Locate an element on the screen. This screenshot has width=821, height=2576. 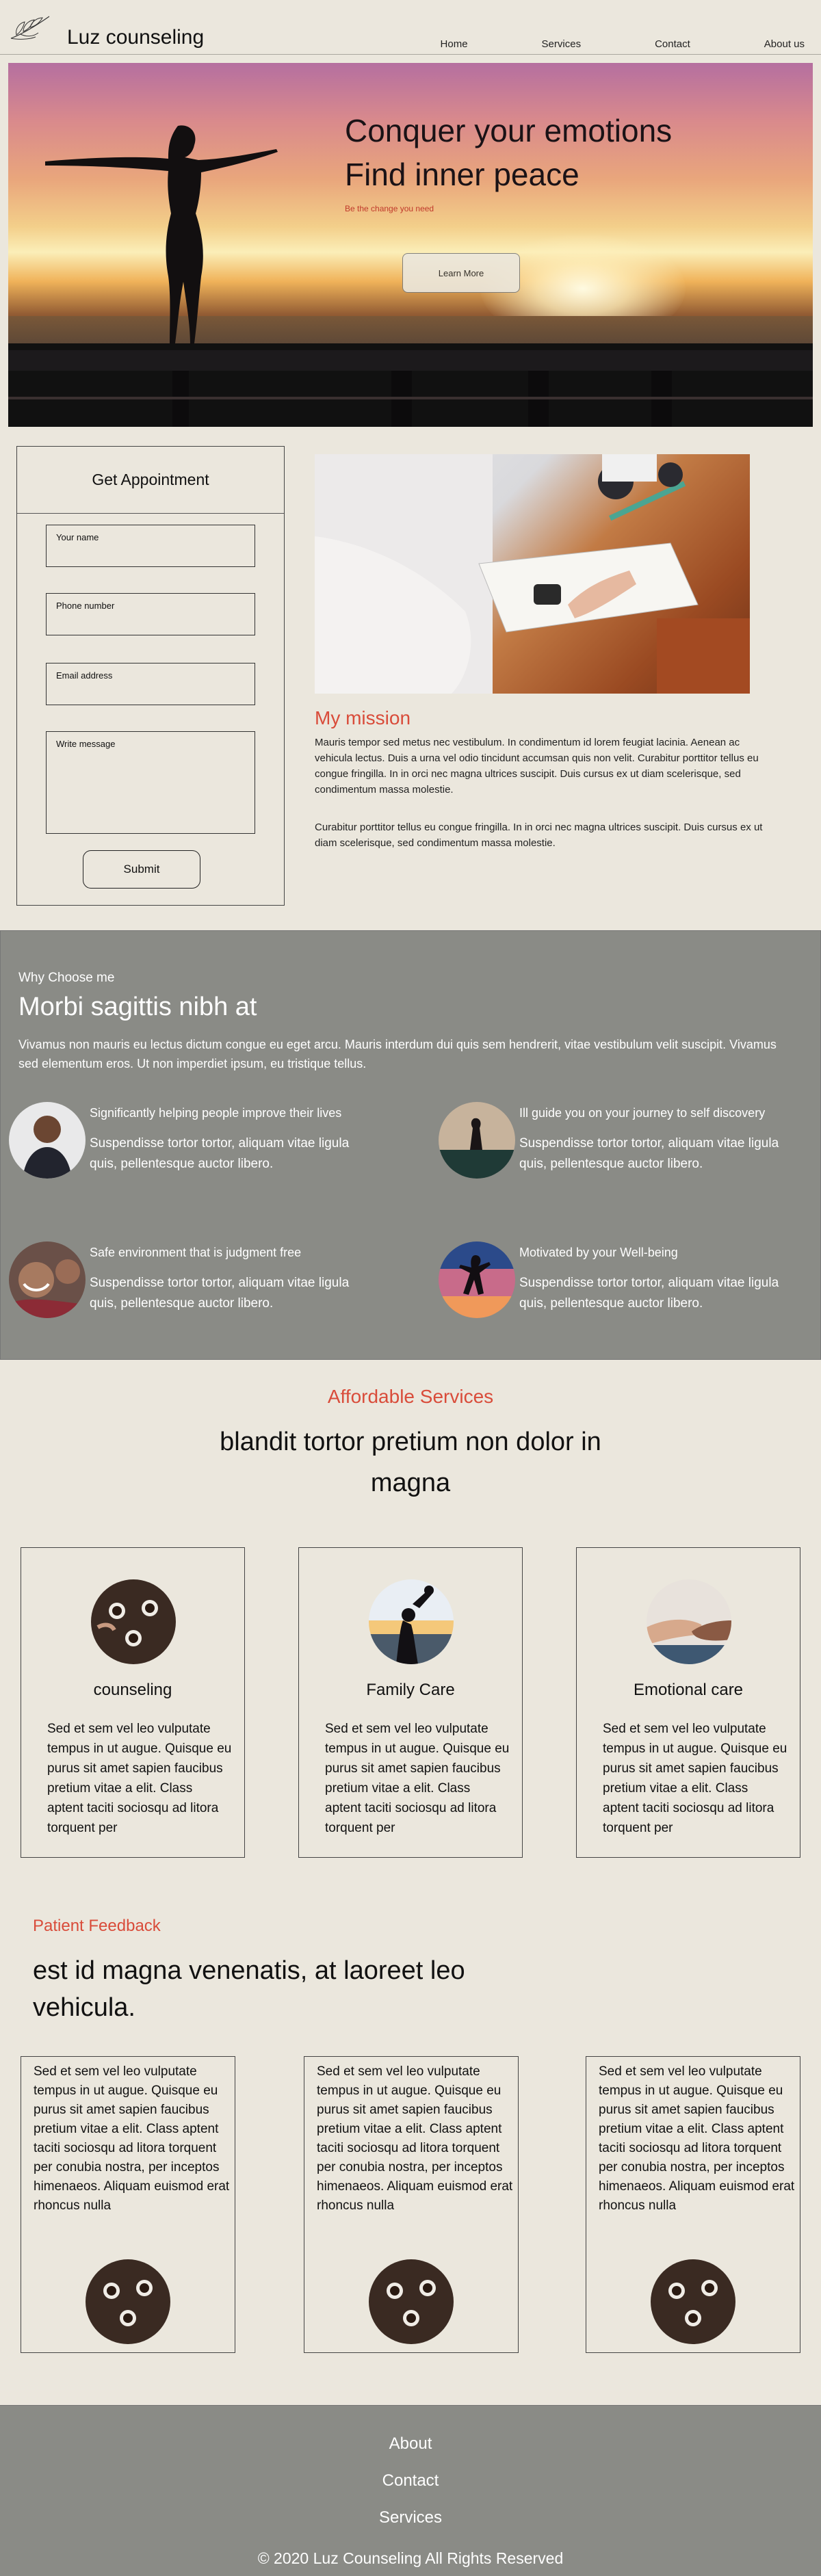
service-name: Family Care is located at coordinates (410, 1690).